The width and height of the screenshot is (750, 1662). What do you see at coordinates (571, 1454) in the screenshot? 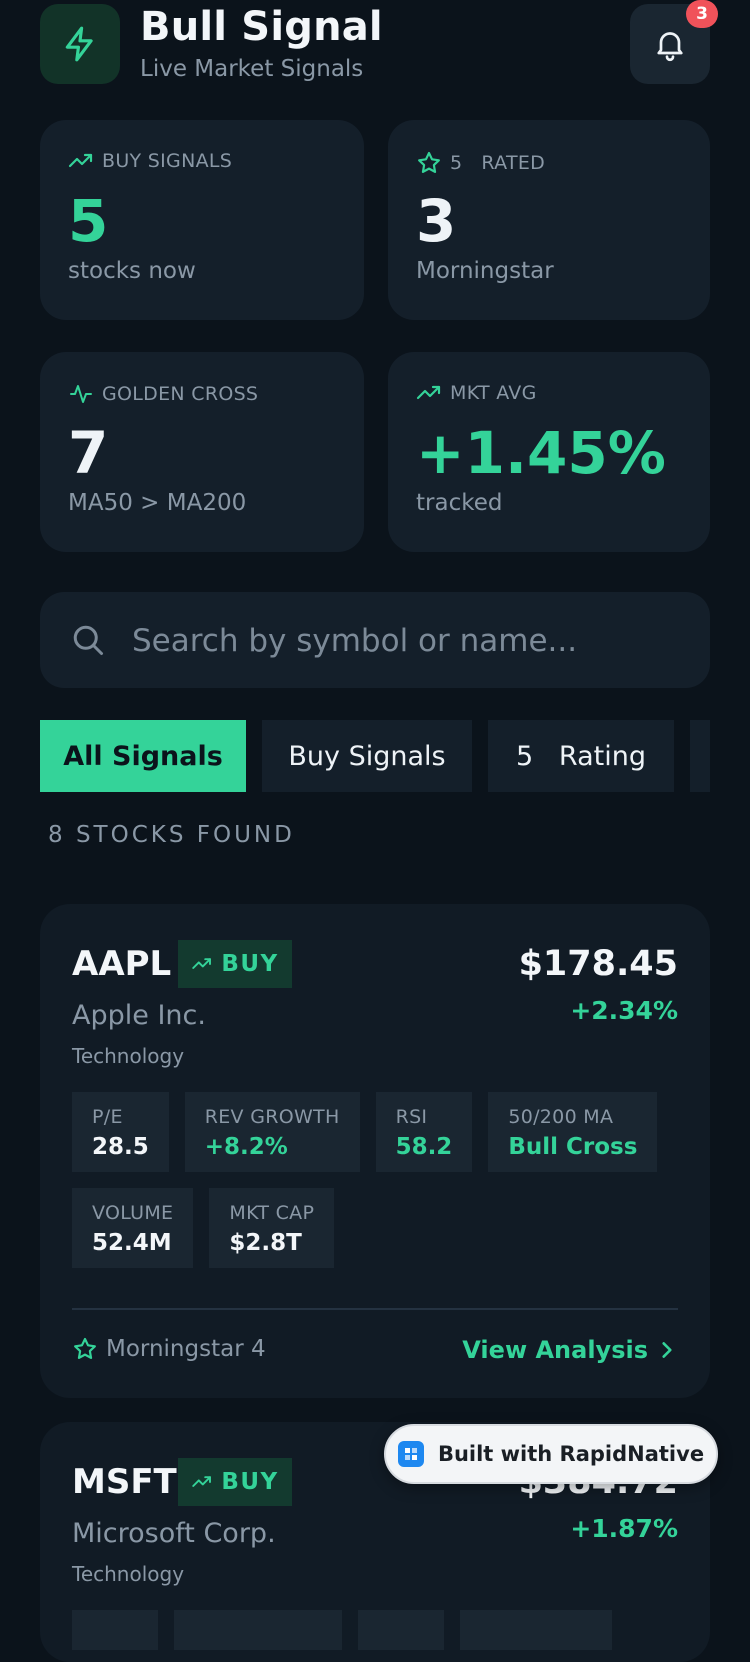
I see `built-with-label: Built with RapidNative` at bounding box center [571, 1454].